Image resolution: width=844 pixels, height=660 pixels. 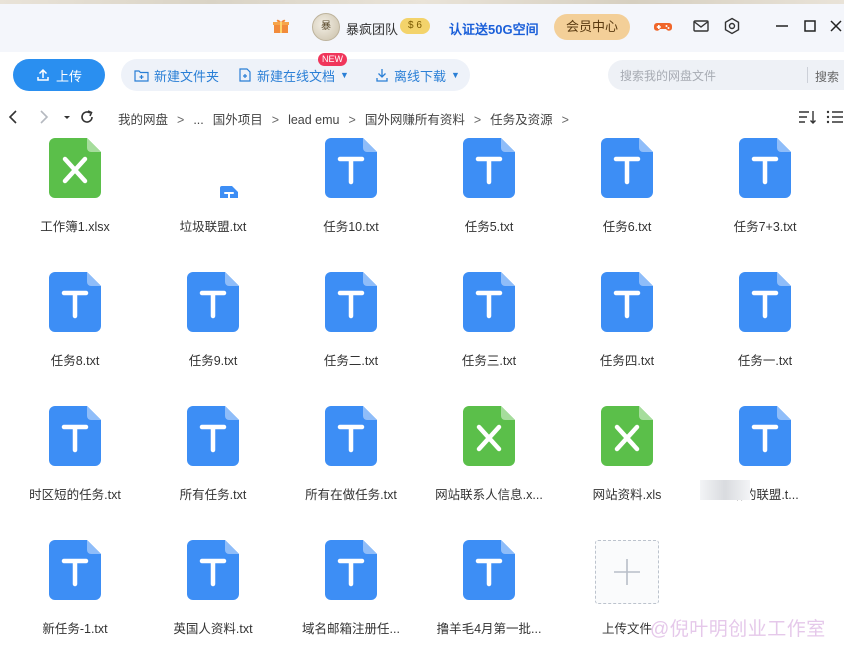 I want to click on file-item: 任务二.txt, so click(x=351, y=332).